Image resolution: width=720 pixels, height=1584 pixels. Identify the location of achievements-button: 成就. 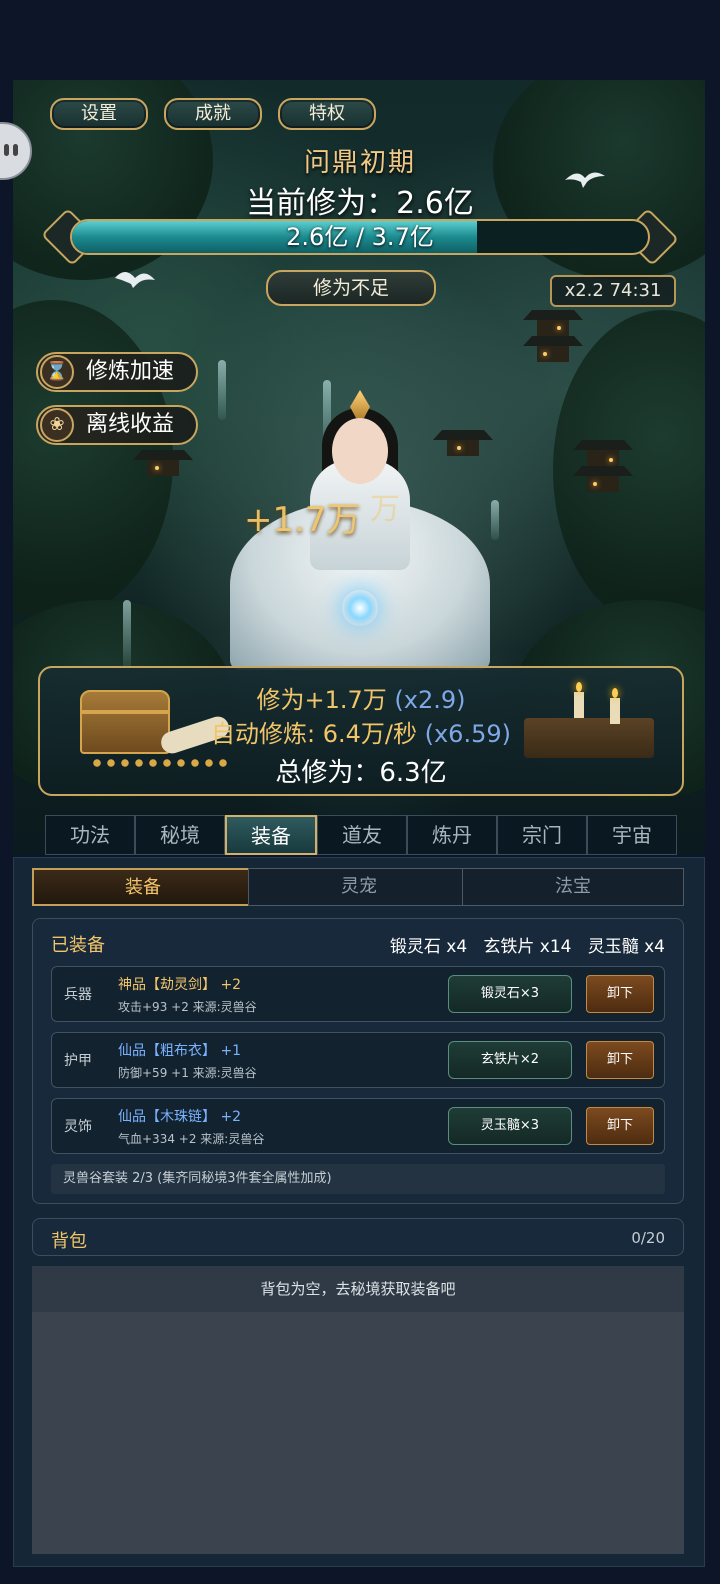
(213, 114).